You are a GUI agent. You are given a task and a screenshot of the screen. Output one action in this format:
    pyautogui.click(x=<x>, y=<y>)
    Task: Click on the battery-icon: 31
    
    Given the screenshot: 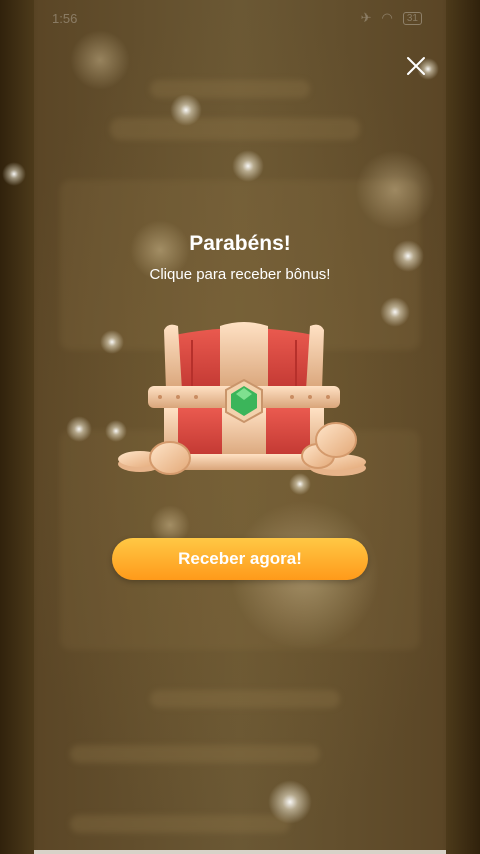 What is the action you would take?
    pyautogui.click(x=412, y=18)
    